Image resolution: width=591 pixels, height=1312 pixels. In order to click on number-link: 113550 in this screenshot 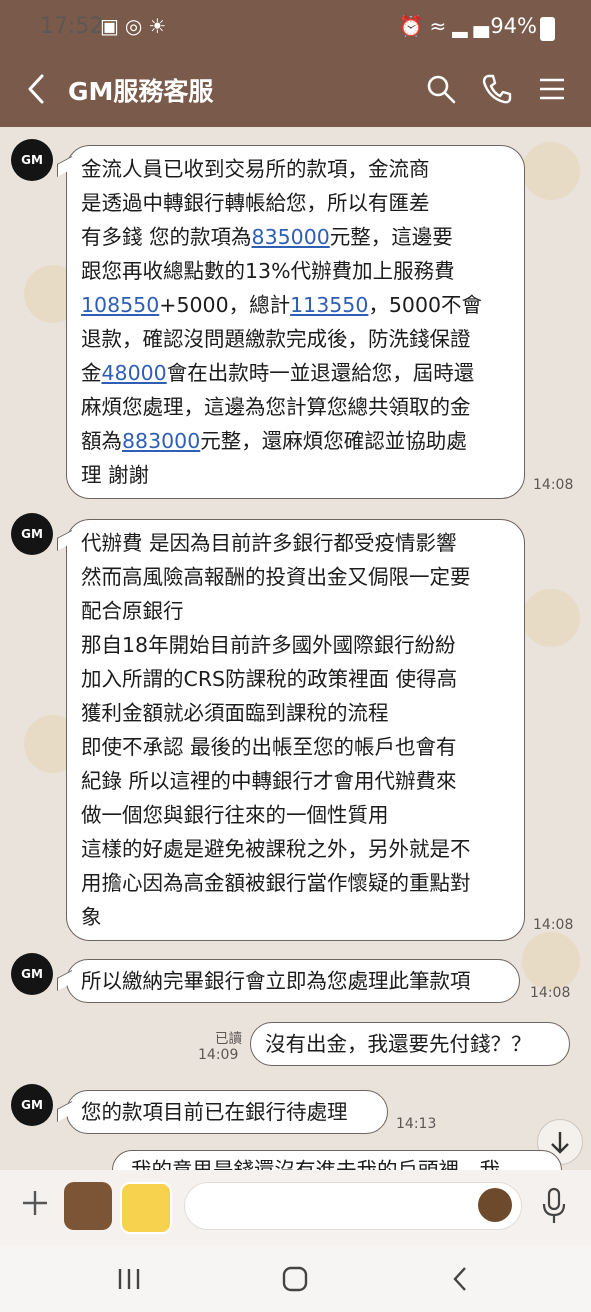, I will do `click(329, 305)`.